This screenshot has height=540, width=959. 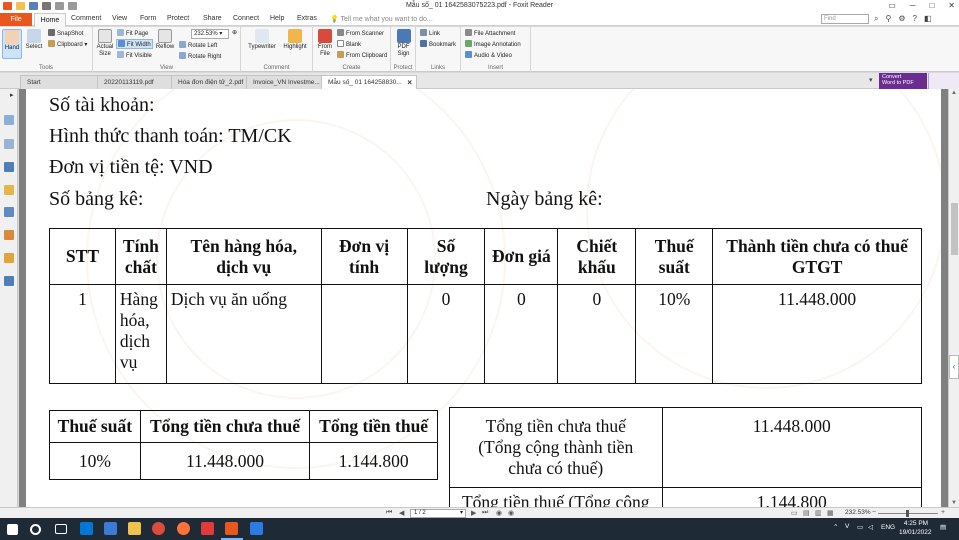 What do you see at coordinates (134, 528) in the screenshot?
I see `file-explorer-icon` at bounding box center [134, 528].